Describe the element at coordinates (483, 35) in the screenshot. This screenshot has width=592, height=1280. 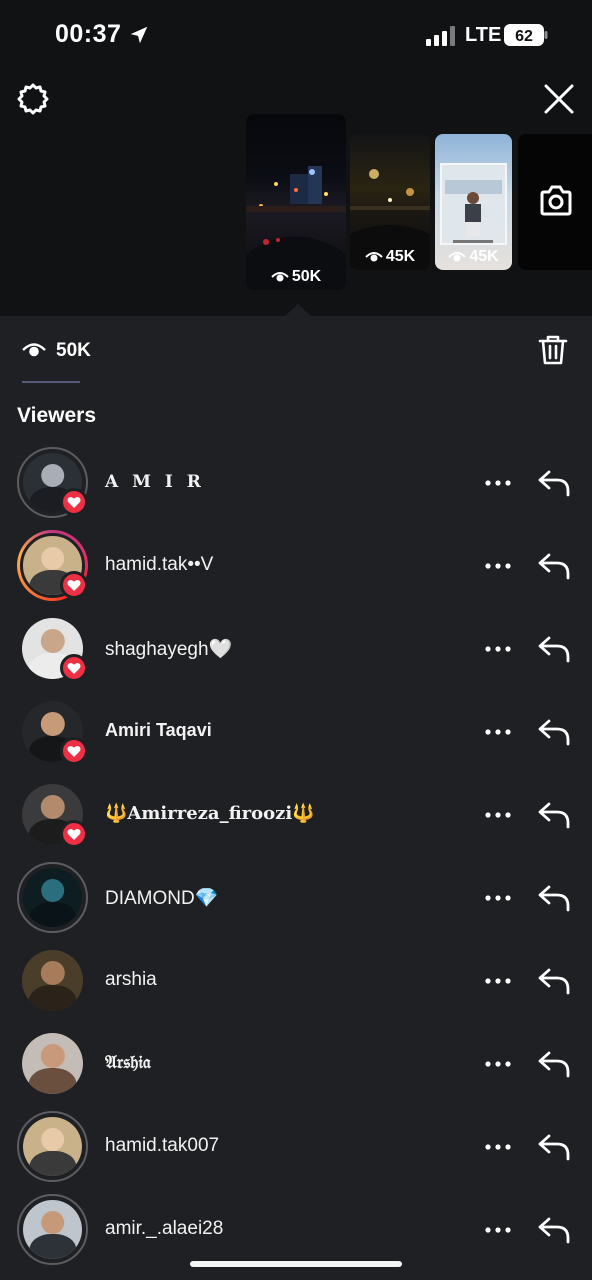
I see `network-type: LTE` at that location.